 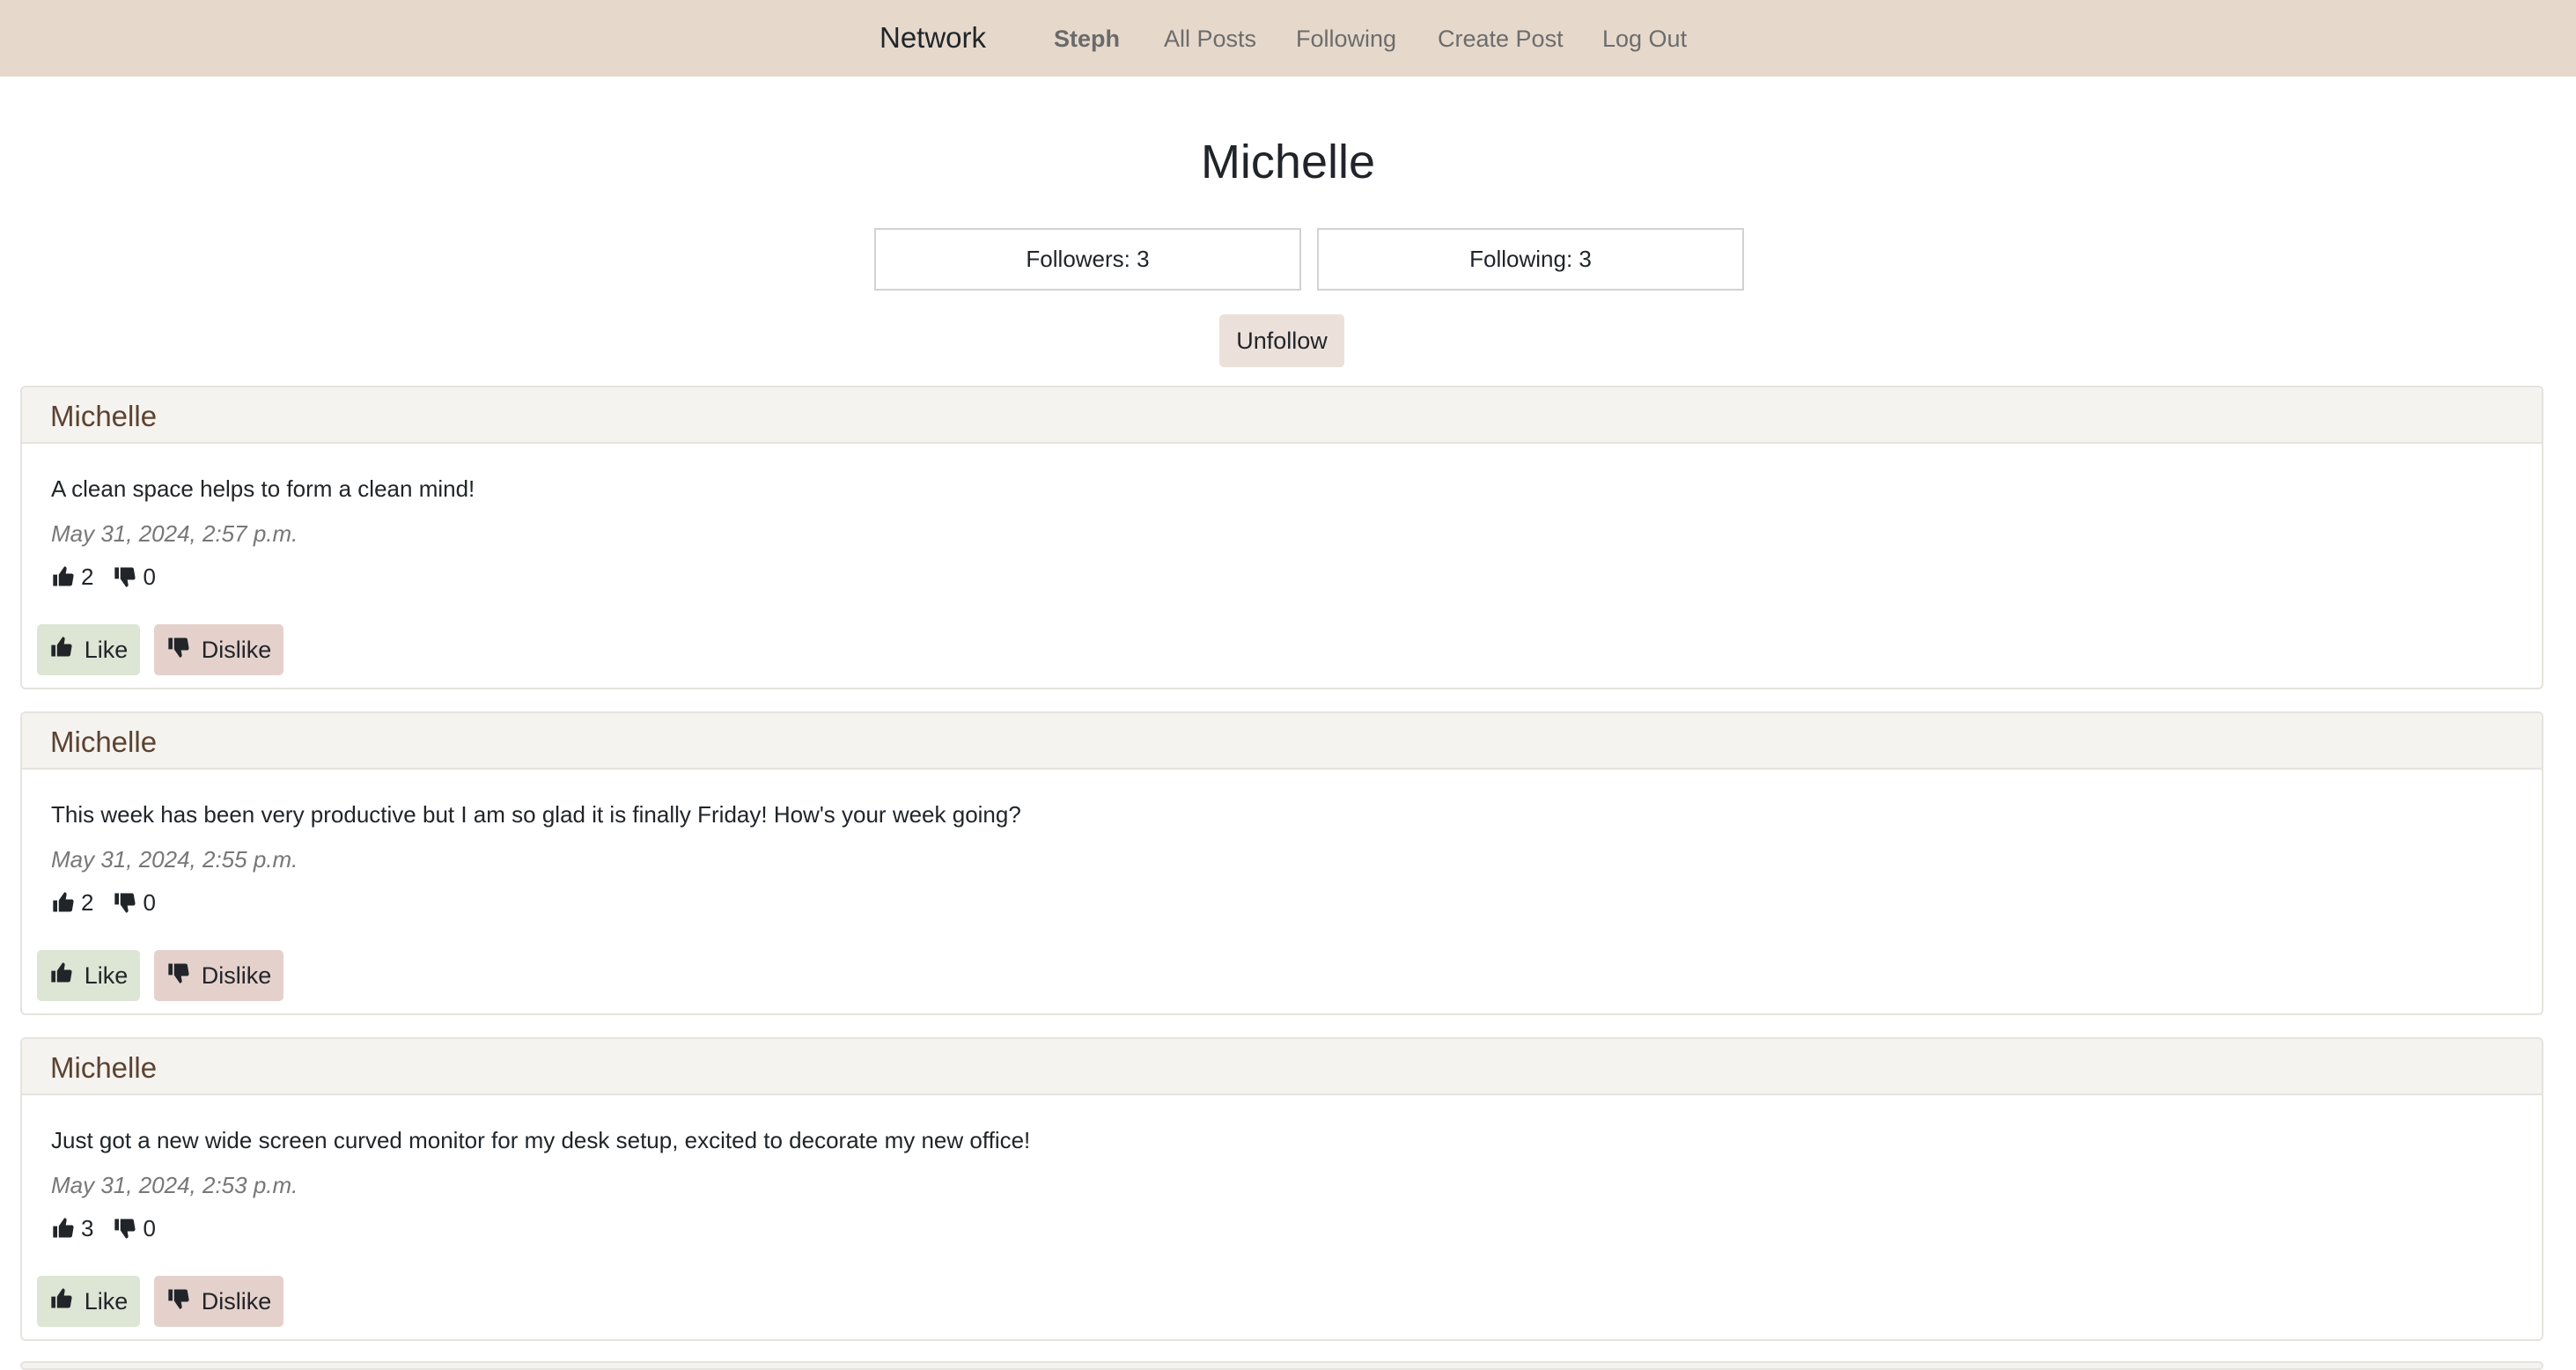 What do you see at coordinates (1501, 39) in the screenshot?
I see `nav-link-create-post: Create Post` at bounding box center [1501, 39].